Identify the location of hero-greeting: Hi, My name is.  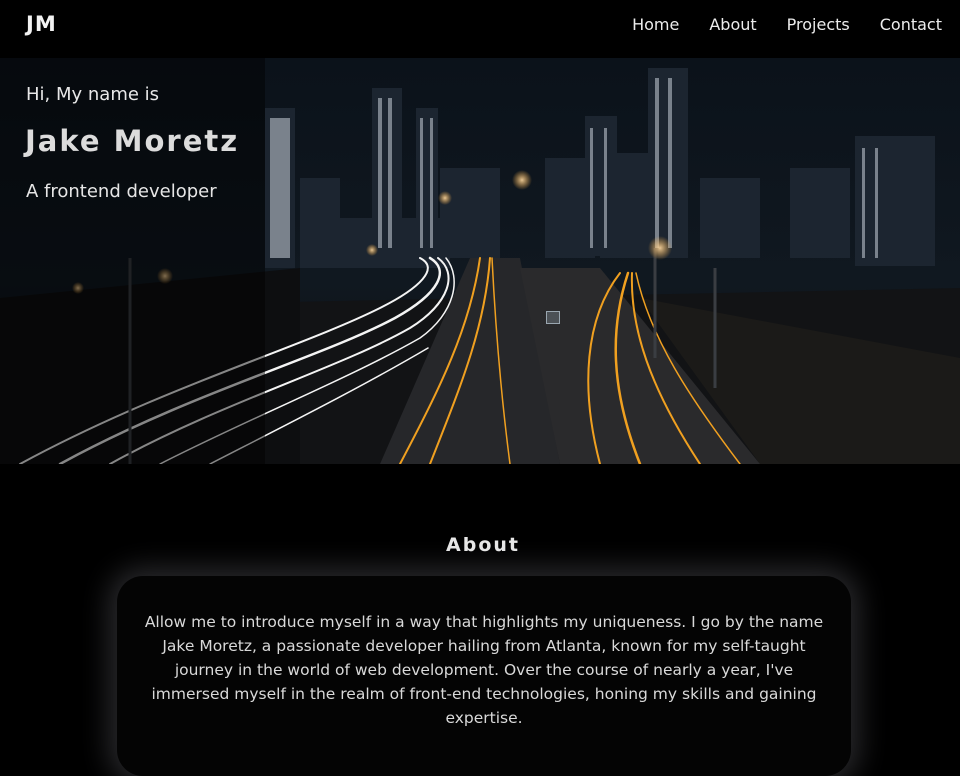
(93, 94).